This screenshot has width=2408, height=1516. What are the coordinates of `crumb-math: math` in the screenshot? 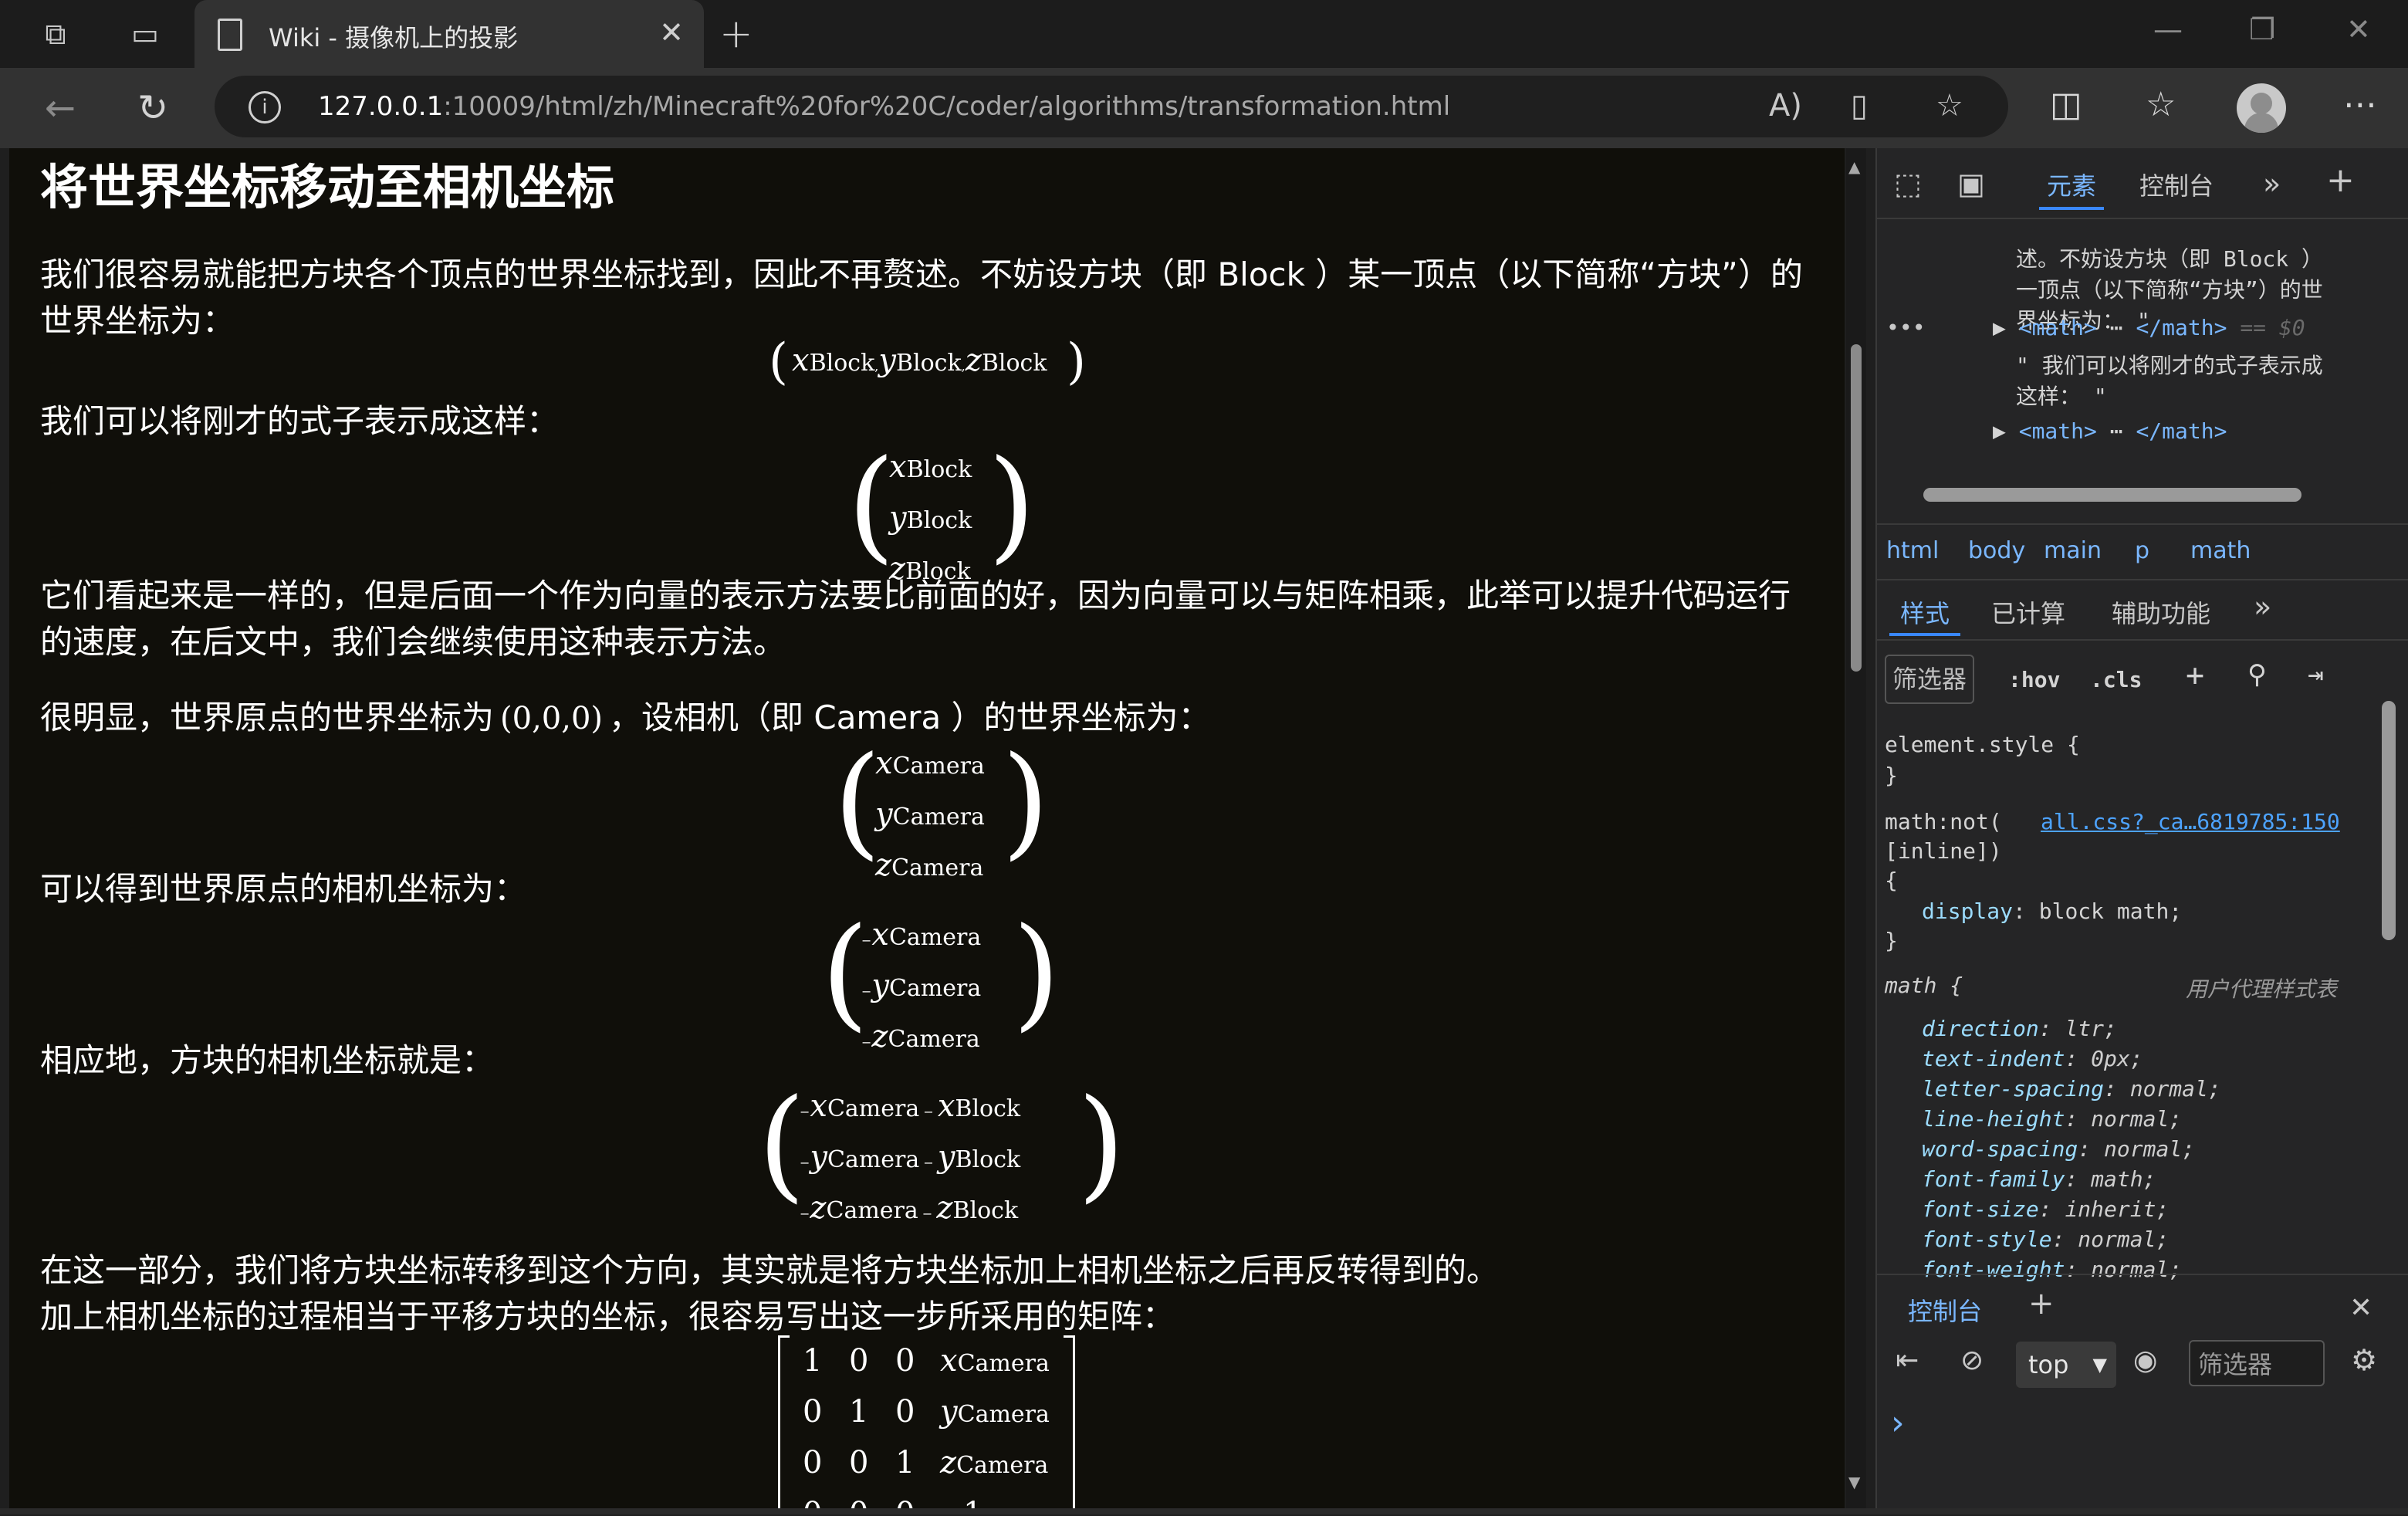 It's located at (2220, 550).